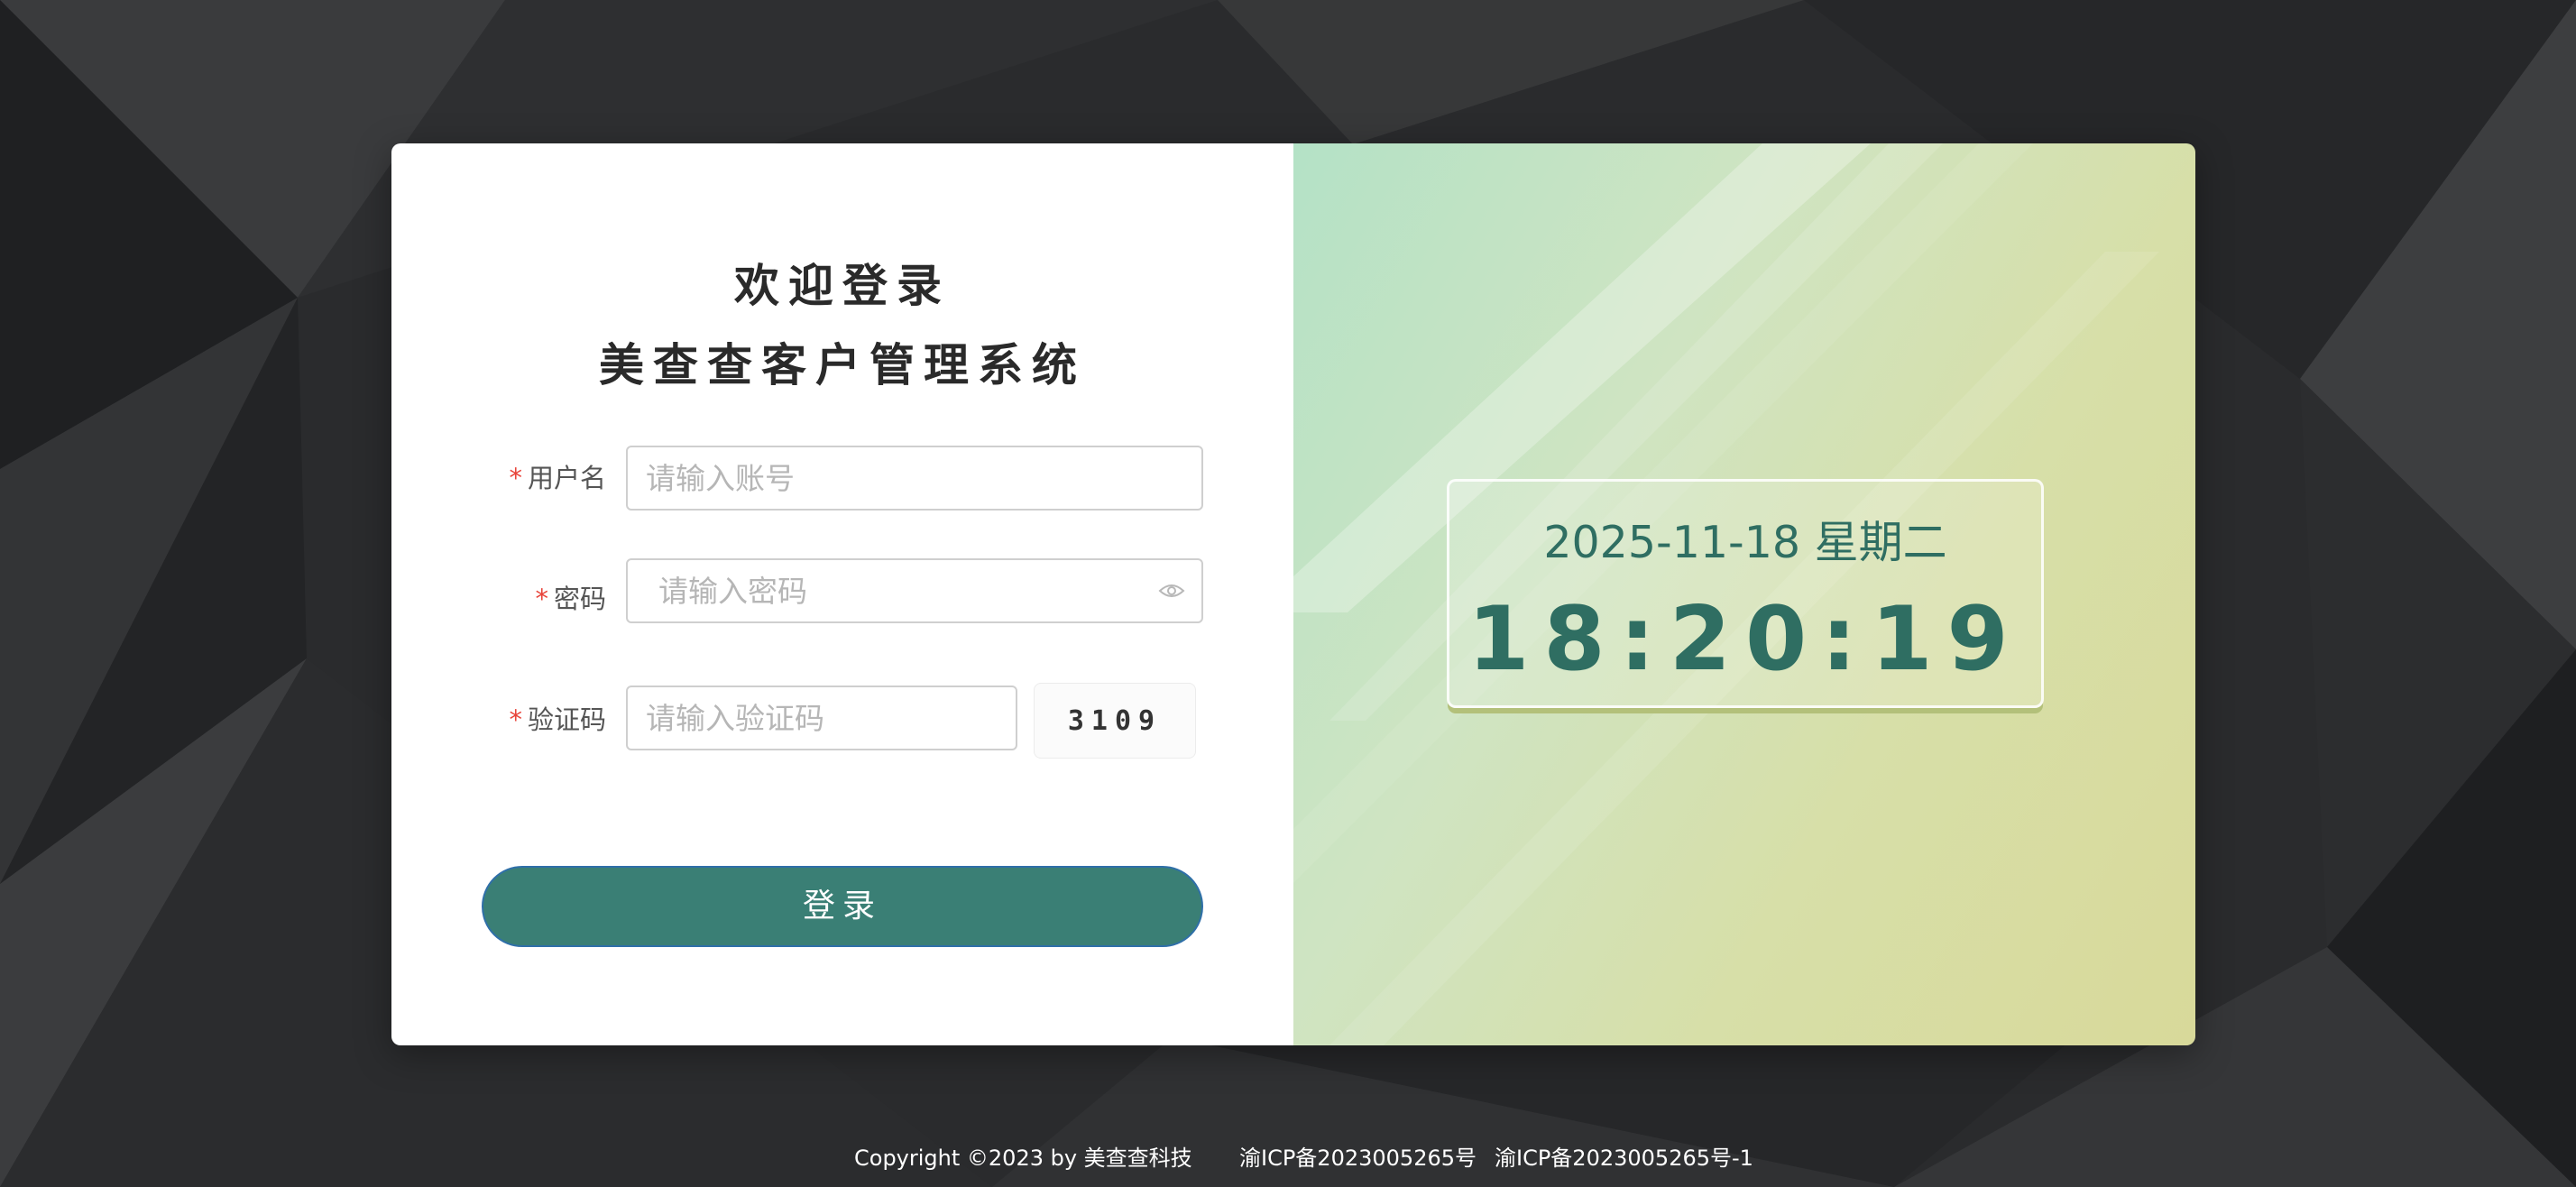  What do you see at coordinates (842, 906) in the screenshot?
I see `login-button: 登录` at bounding box center [842, 906].